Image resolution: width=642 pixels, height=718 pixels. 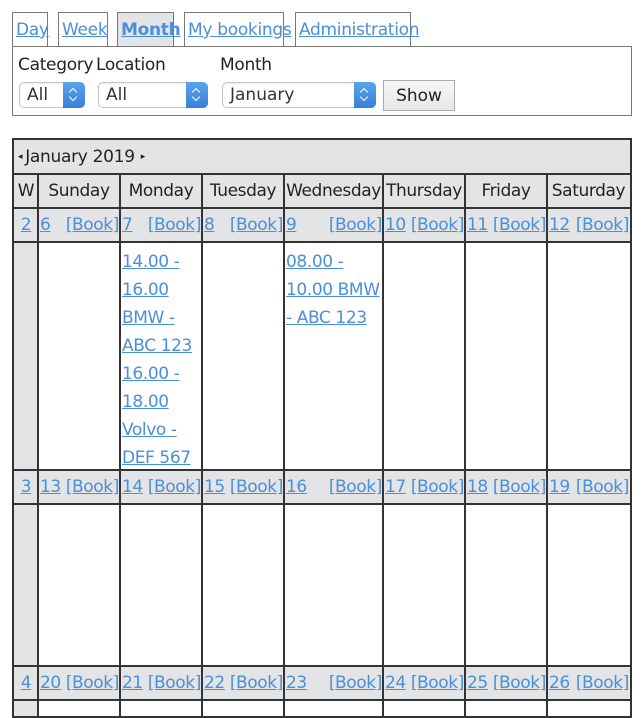 What do you see at coordinates (209, 225) in the screenshot?
I see `day-number-link: 8` at bounding box center [209, 225].